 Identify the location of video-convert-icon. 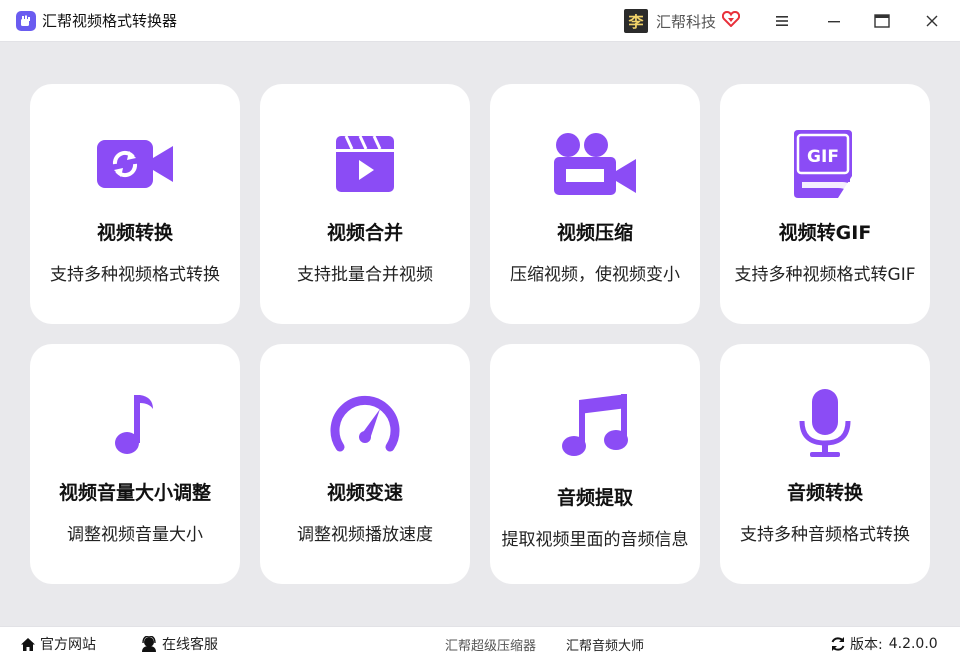
(135, 164).